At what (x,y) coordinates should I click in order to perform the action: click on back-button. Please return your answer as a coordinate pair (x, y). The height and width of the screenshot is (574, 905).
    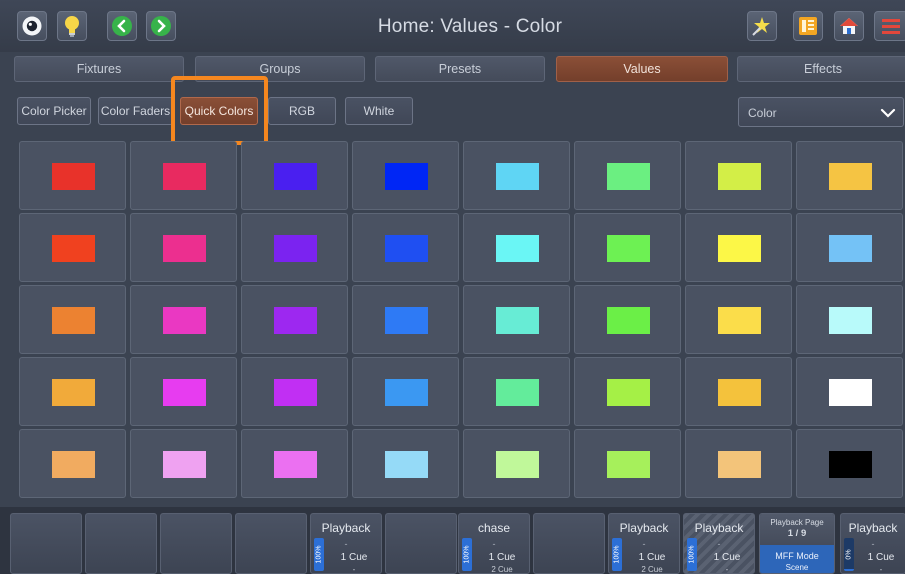
    Looking at the image, I should click on (122, 26).